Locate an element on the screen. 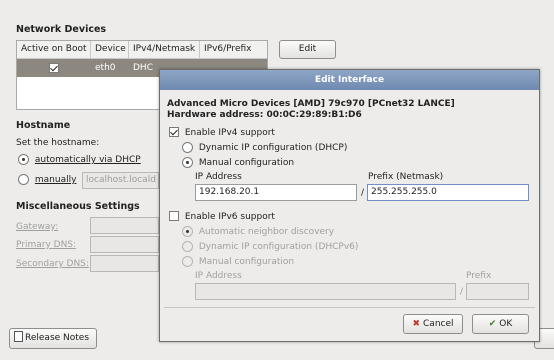 The image size is (554, 360). hostname-manual-label: manually is located at coordinates (55, 180).